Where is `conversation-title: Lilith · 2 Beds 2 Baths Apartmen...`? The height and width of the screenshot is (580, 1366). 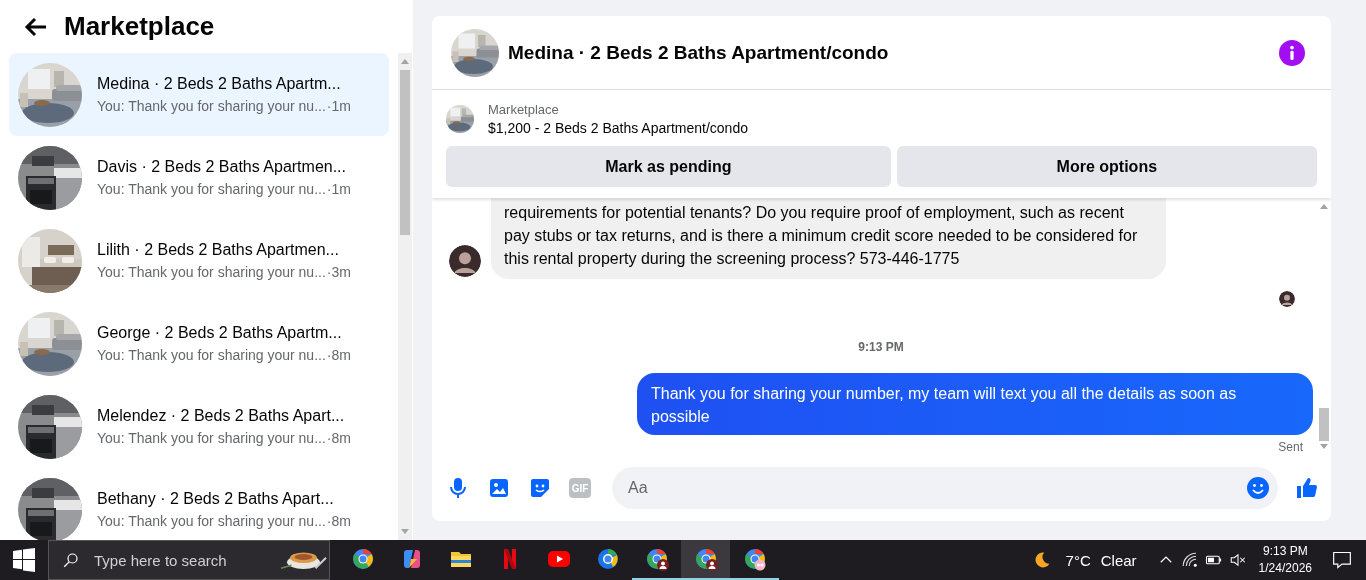
conversation-title: Lilith · 2 Beds 2 Baths Apartmen... is located at coordinates (218, 250).